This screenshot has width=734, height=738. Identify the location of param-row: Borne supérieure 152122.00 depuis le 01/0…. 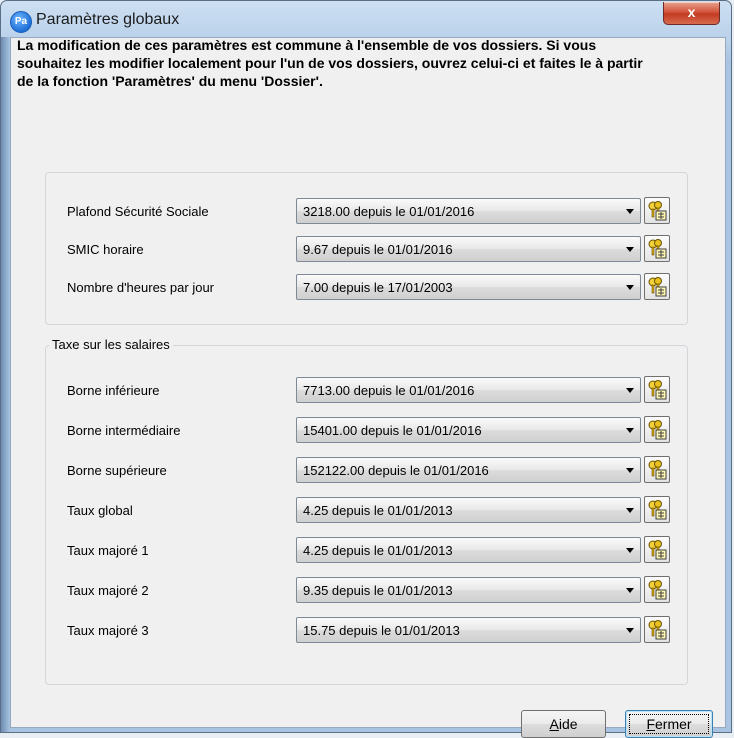
(366, 471).